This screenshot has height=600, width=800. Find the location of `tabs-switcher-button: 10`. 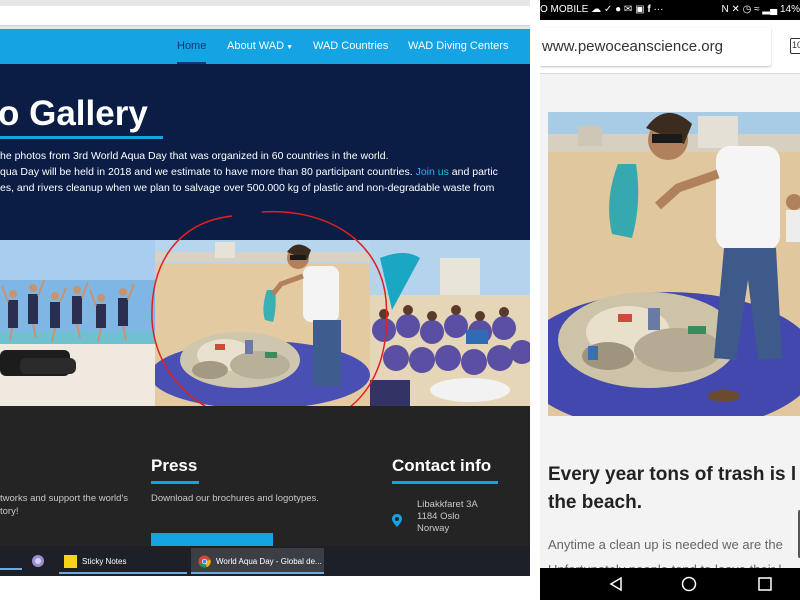

tabs-switcher-button: 10 is located at coordinates (795, 46).